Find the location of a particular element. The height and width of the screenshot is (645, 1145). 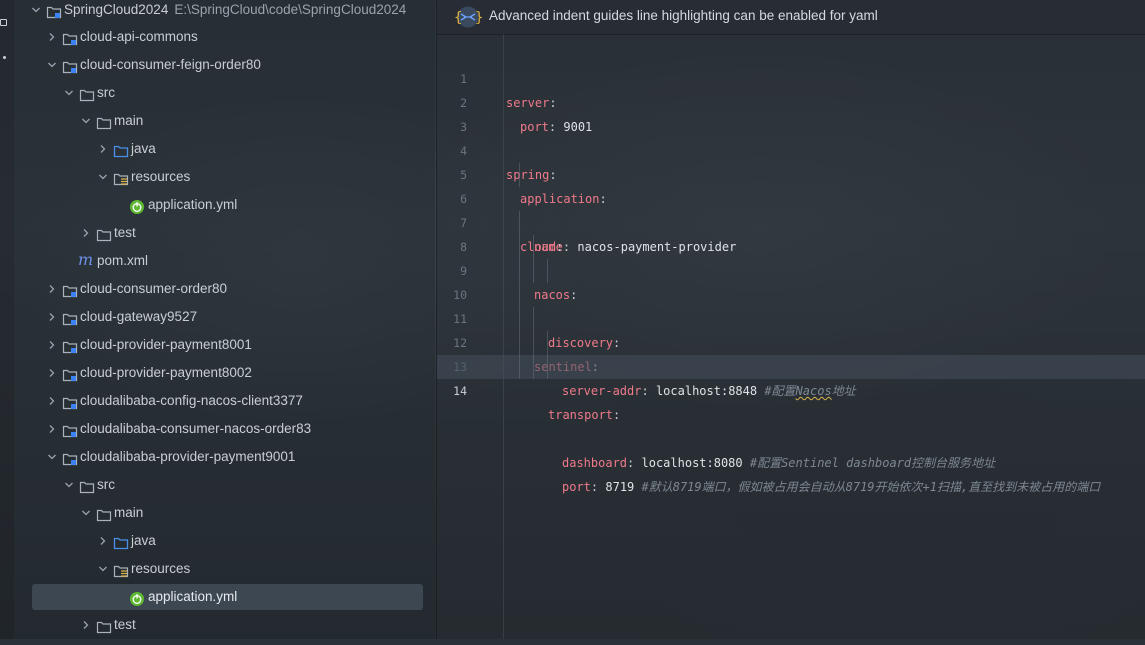

comment-part: 地址 is located at coordinates (843, 391).